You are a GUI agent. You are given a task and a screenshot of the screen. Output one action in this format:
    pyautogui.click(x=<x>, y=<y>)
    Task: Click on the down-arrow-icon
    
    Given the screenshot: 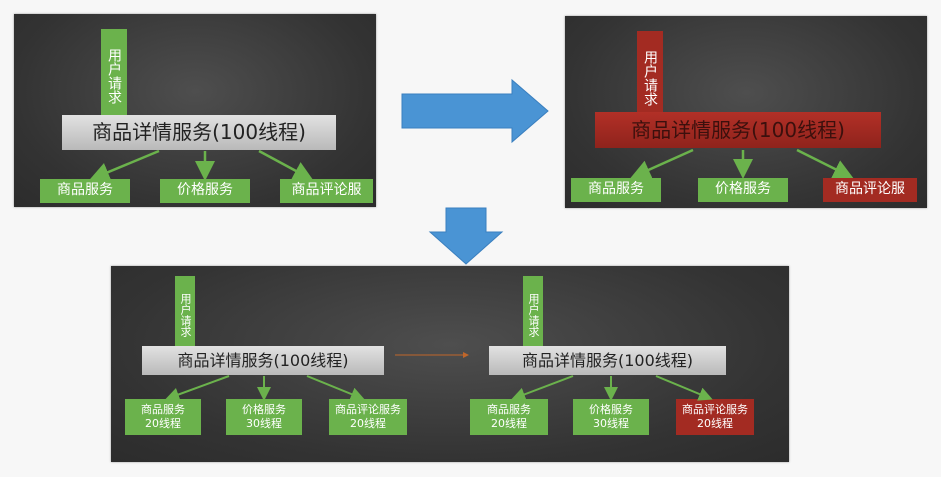 What is the action you would take?
    pyautogui.click(x=466, y=236)
    